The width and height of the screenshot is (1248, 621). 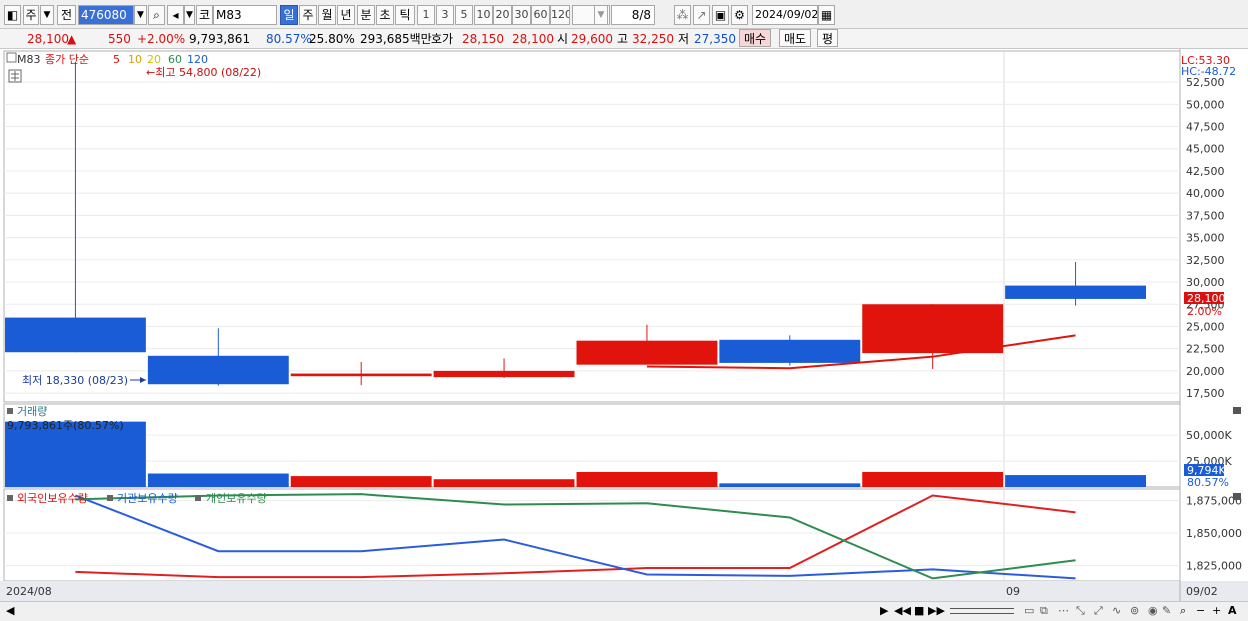 What do you see at coordinates (624, 611) in the screenshot?
I see `bottom-scrollbar: ◀ ▶ ◀◀ ■ ▶▶ ▭ ⧉ ⋯ ⤡ ⤢ ∿ ⊚ ◉ ✎ ⌕ − + A` at bounding box center [624, 611].